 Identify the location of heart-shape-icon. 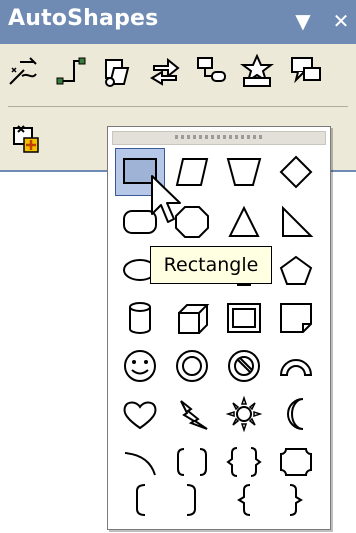
(140, 415).